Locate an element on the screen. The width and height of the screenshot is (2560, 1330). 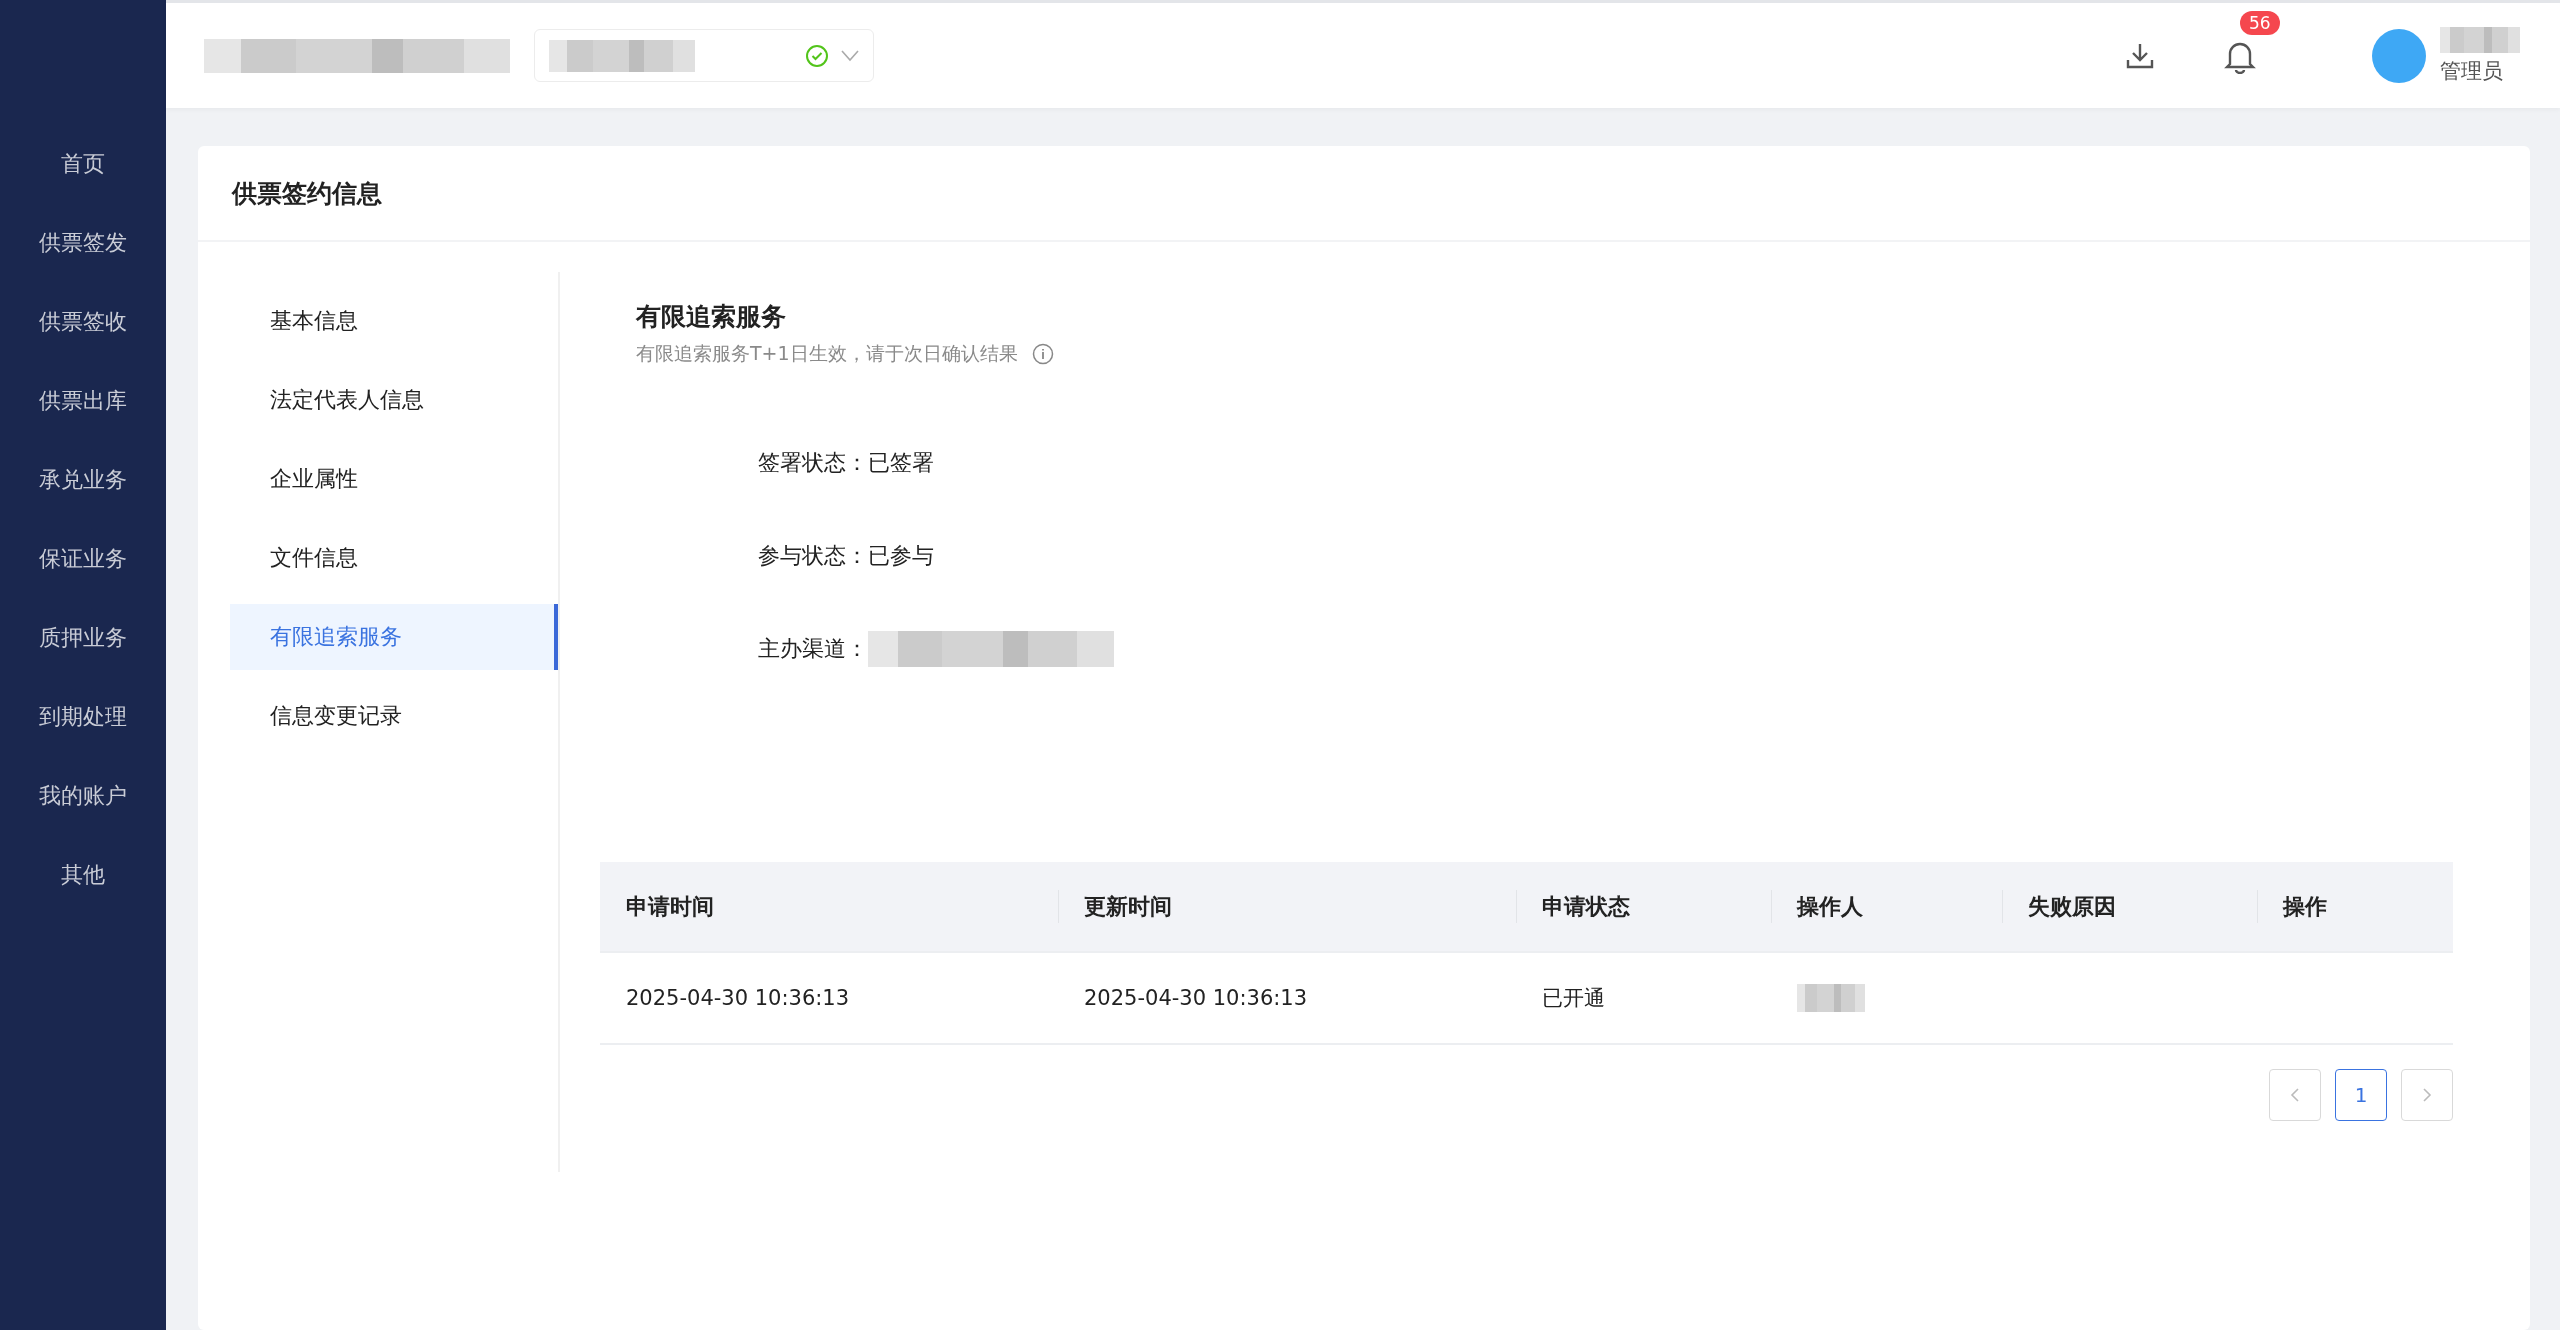
sidebar-item: 保证业务 is located at coordinates (83, 558).